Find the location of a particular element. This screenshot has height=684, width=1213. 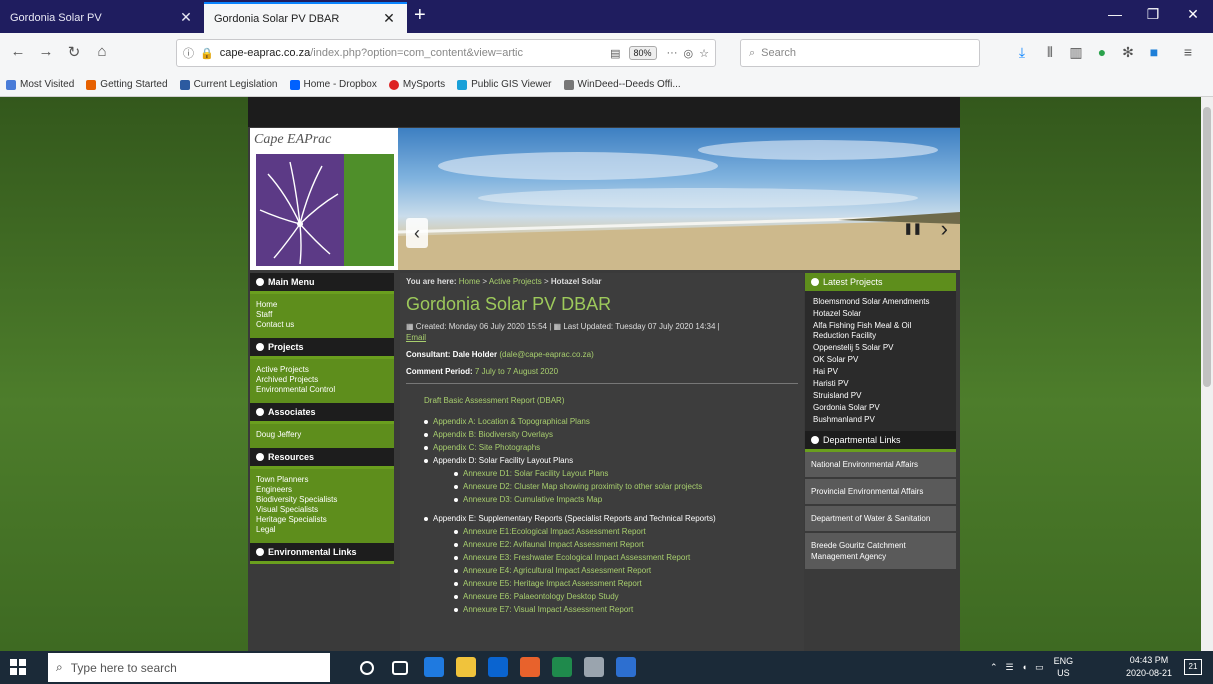

bookmark-public-gis-viewer: Public GIS Viewer is located at coordinates (504, 84).